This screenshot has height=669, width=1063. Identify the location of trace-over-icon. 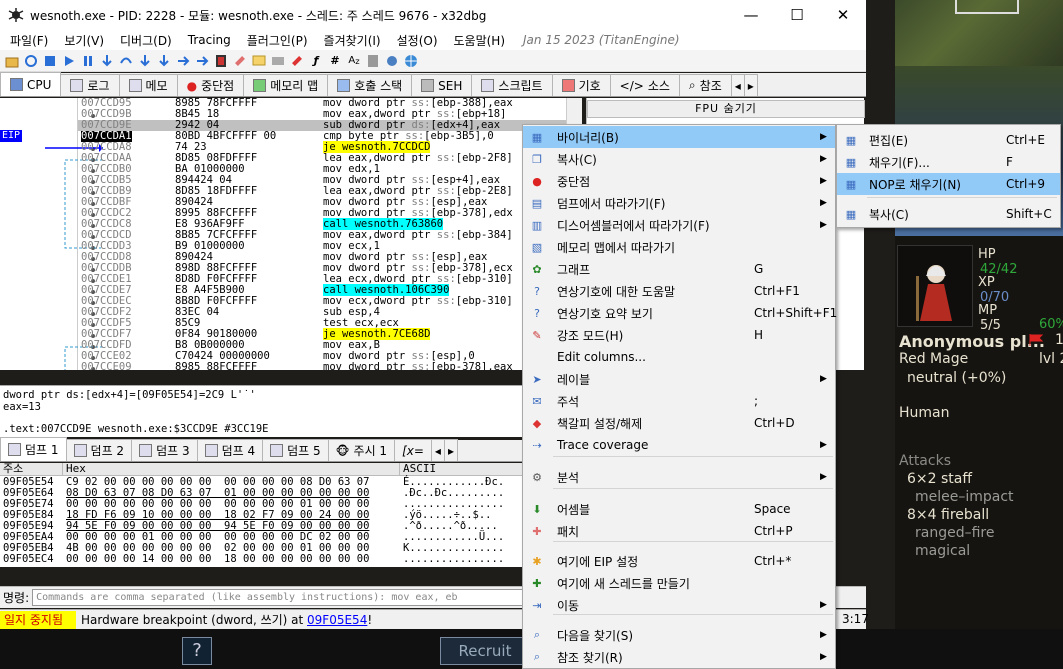
(164, 61).